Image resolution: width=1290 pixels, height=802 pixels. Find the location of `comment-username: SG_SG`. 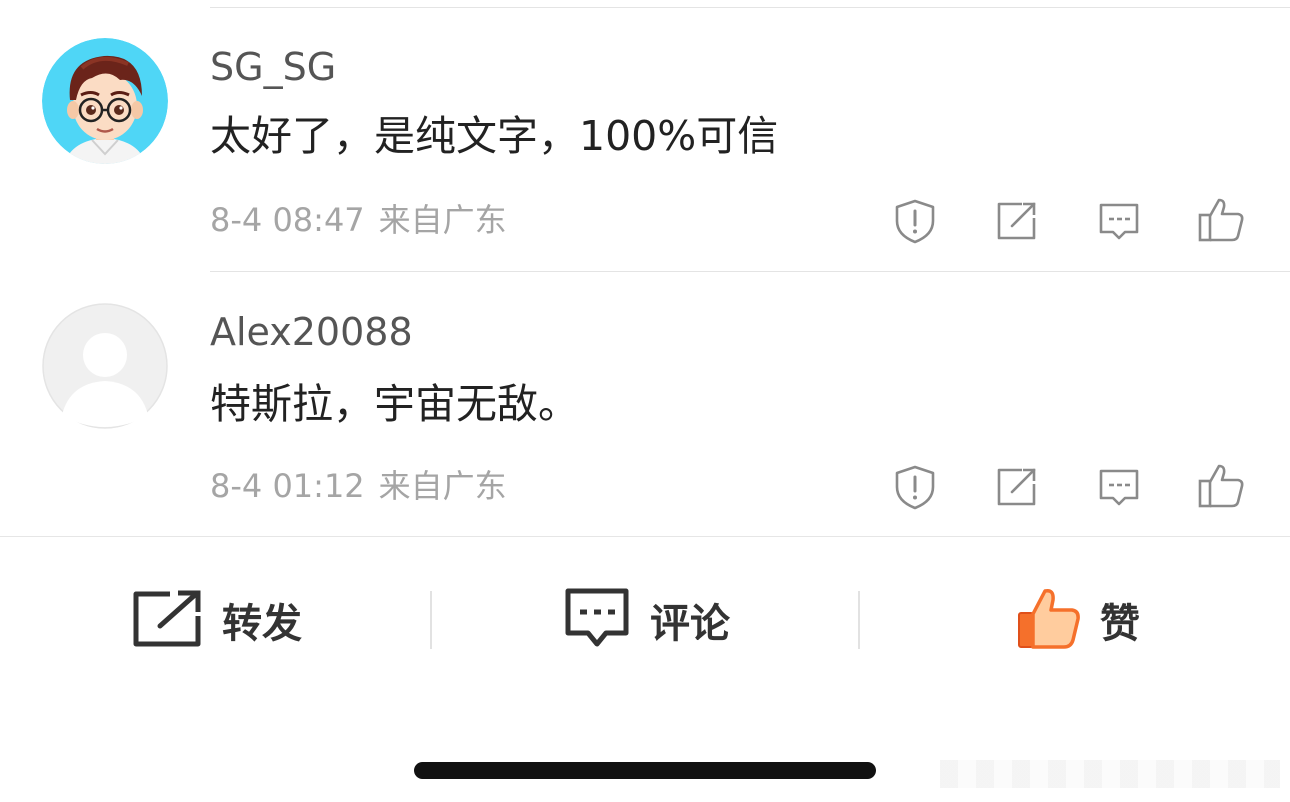

comment-username: SG_SG is located at coordinates (273, 67).